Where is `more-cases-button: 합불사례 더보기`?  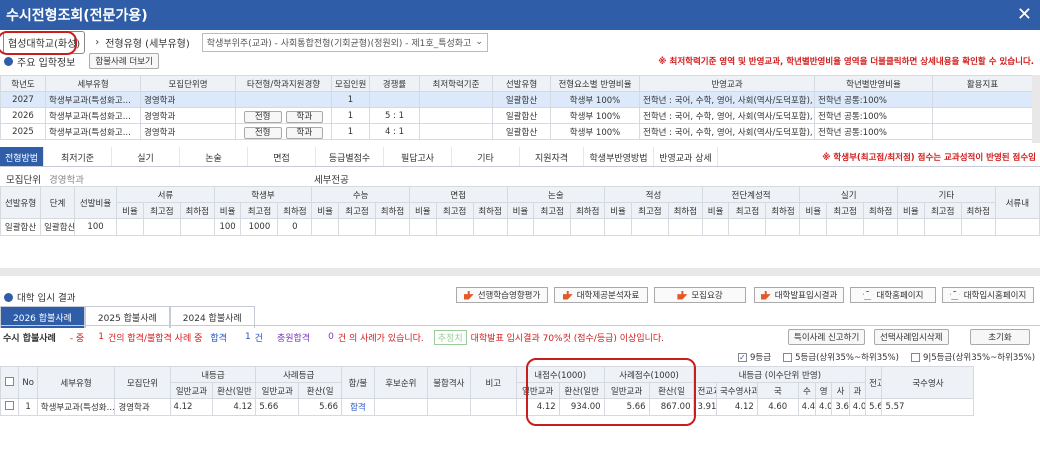
more-cases-button: 합불사례 더보기 is located at coordinates (124, 61).